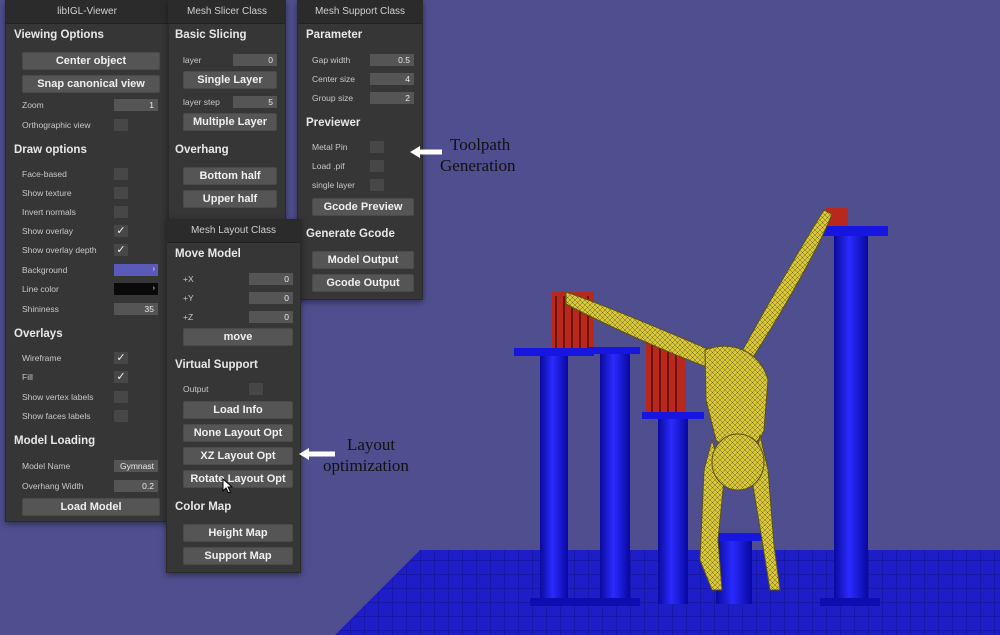 This screenshot has width=1000, height=635. What do you see at coordinates (238, 556) in the screenshot?
I see `support-map-button: Support Map` at bounding box center [238, 556].